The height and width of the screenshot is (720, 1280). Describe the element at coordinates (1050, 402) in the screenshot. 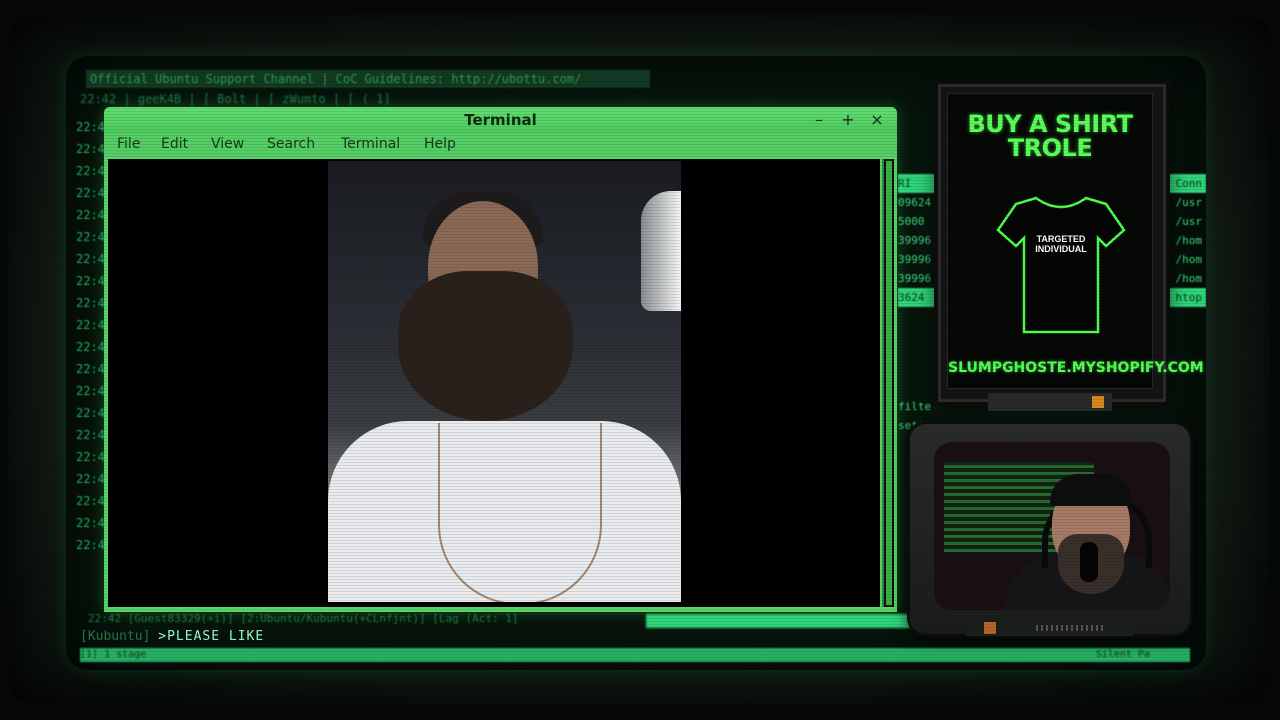

I see `ad-stand` at that location.